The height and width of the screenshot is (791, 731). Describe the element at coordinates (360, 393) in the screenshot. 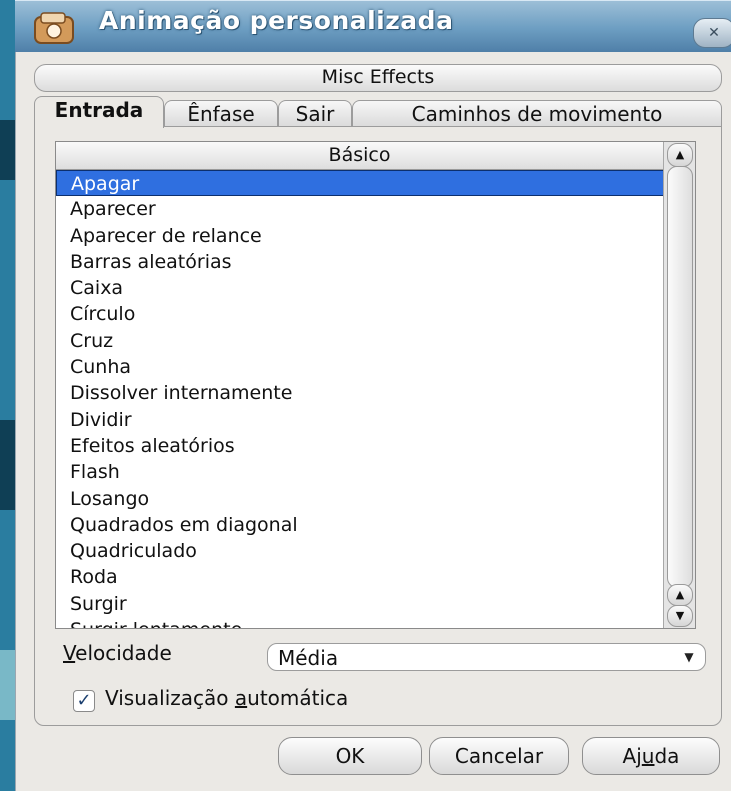

I see `list-item: Dissolver internamente` at that location.